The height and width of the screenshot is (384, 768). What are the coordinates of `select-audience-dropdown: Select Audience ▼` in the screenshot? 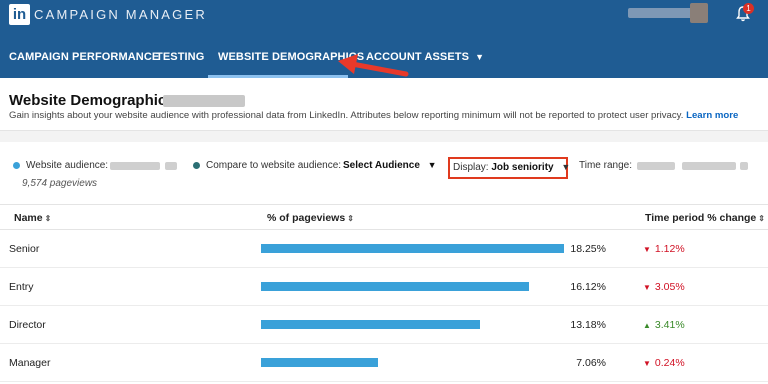 It's located at (390, 165).